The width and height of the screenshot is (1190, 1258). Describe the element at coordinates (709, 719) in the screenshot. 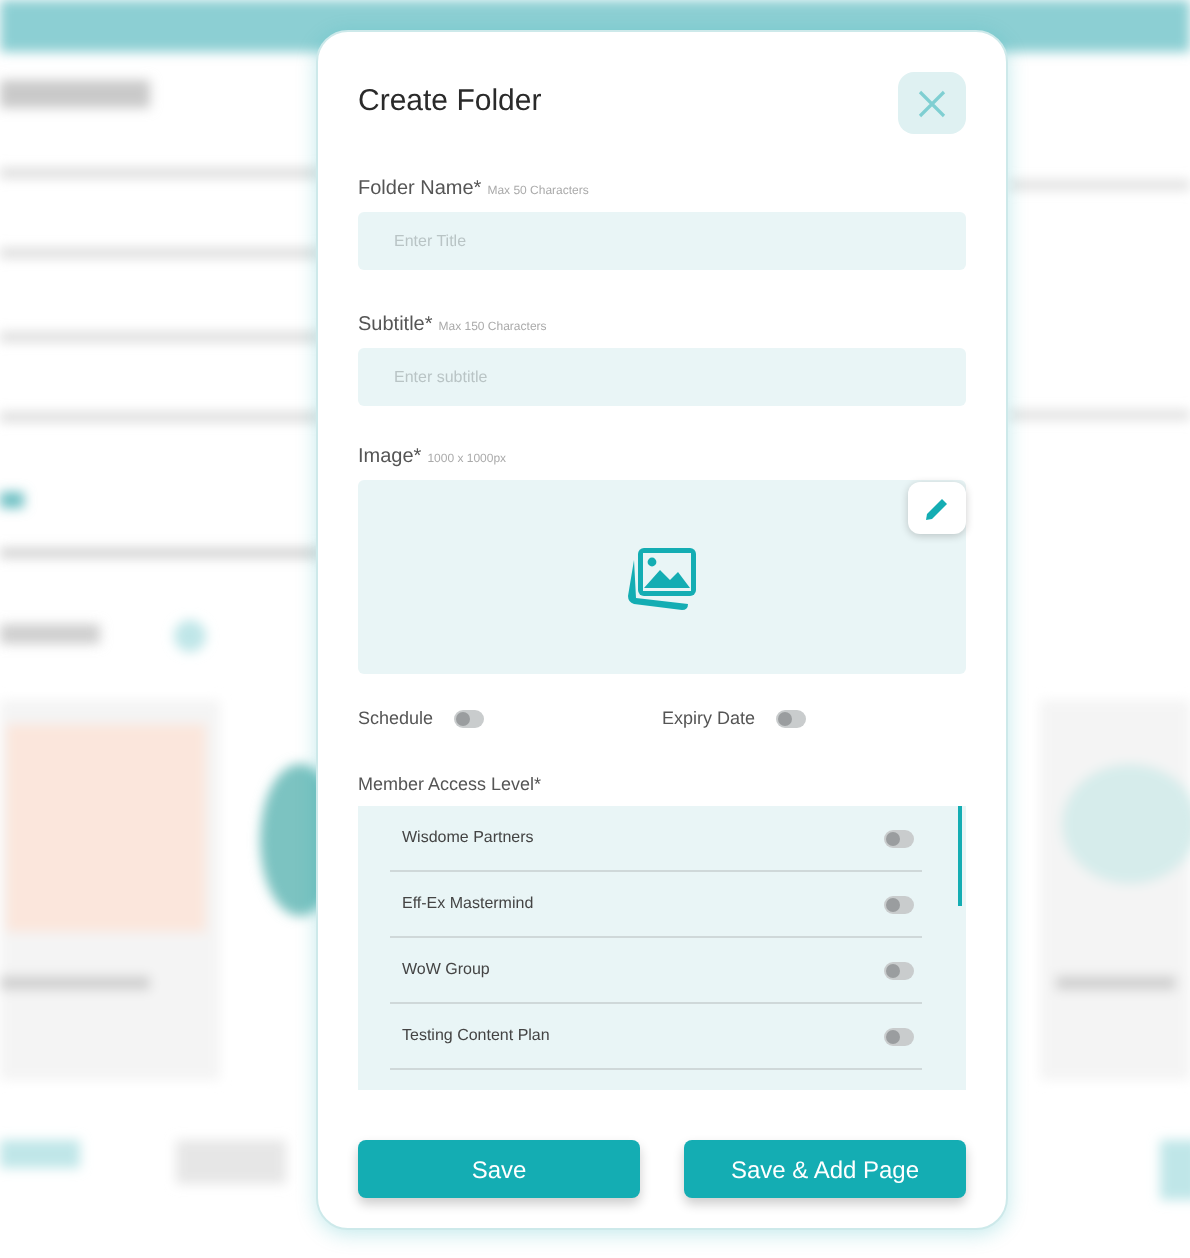

I see `toggle-label: Expiry Date` at that location.